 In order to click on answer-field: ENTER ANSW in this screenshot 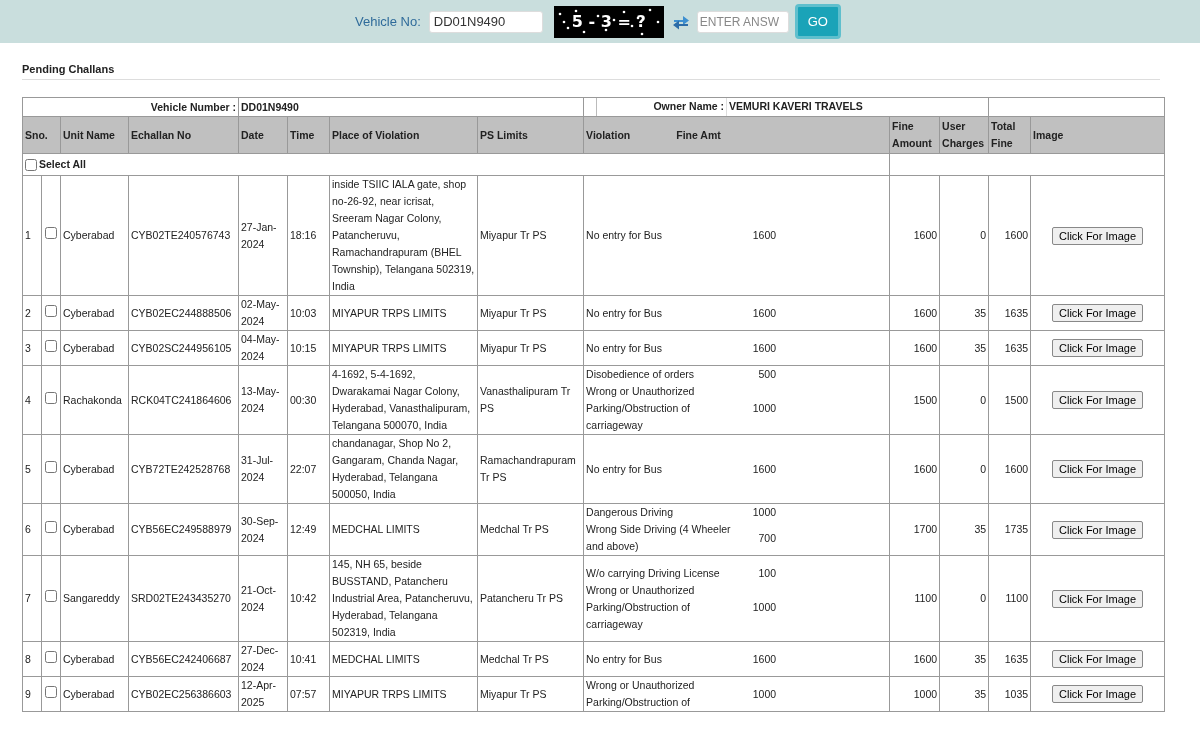, I will do `click(742, 21)`.